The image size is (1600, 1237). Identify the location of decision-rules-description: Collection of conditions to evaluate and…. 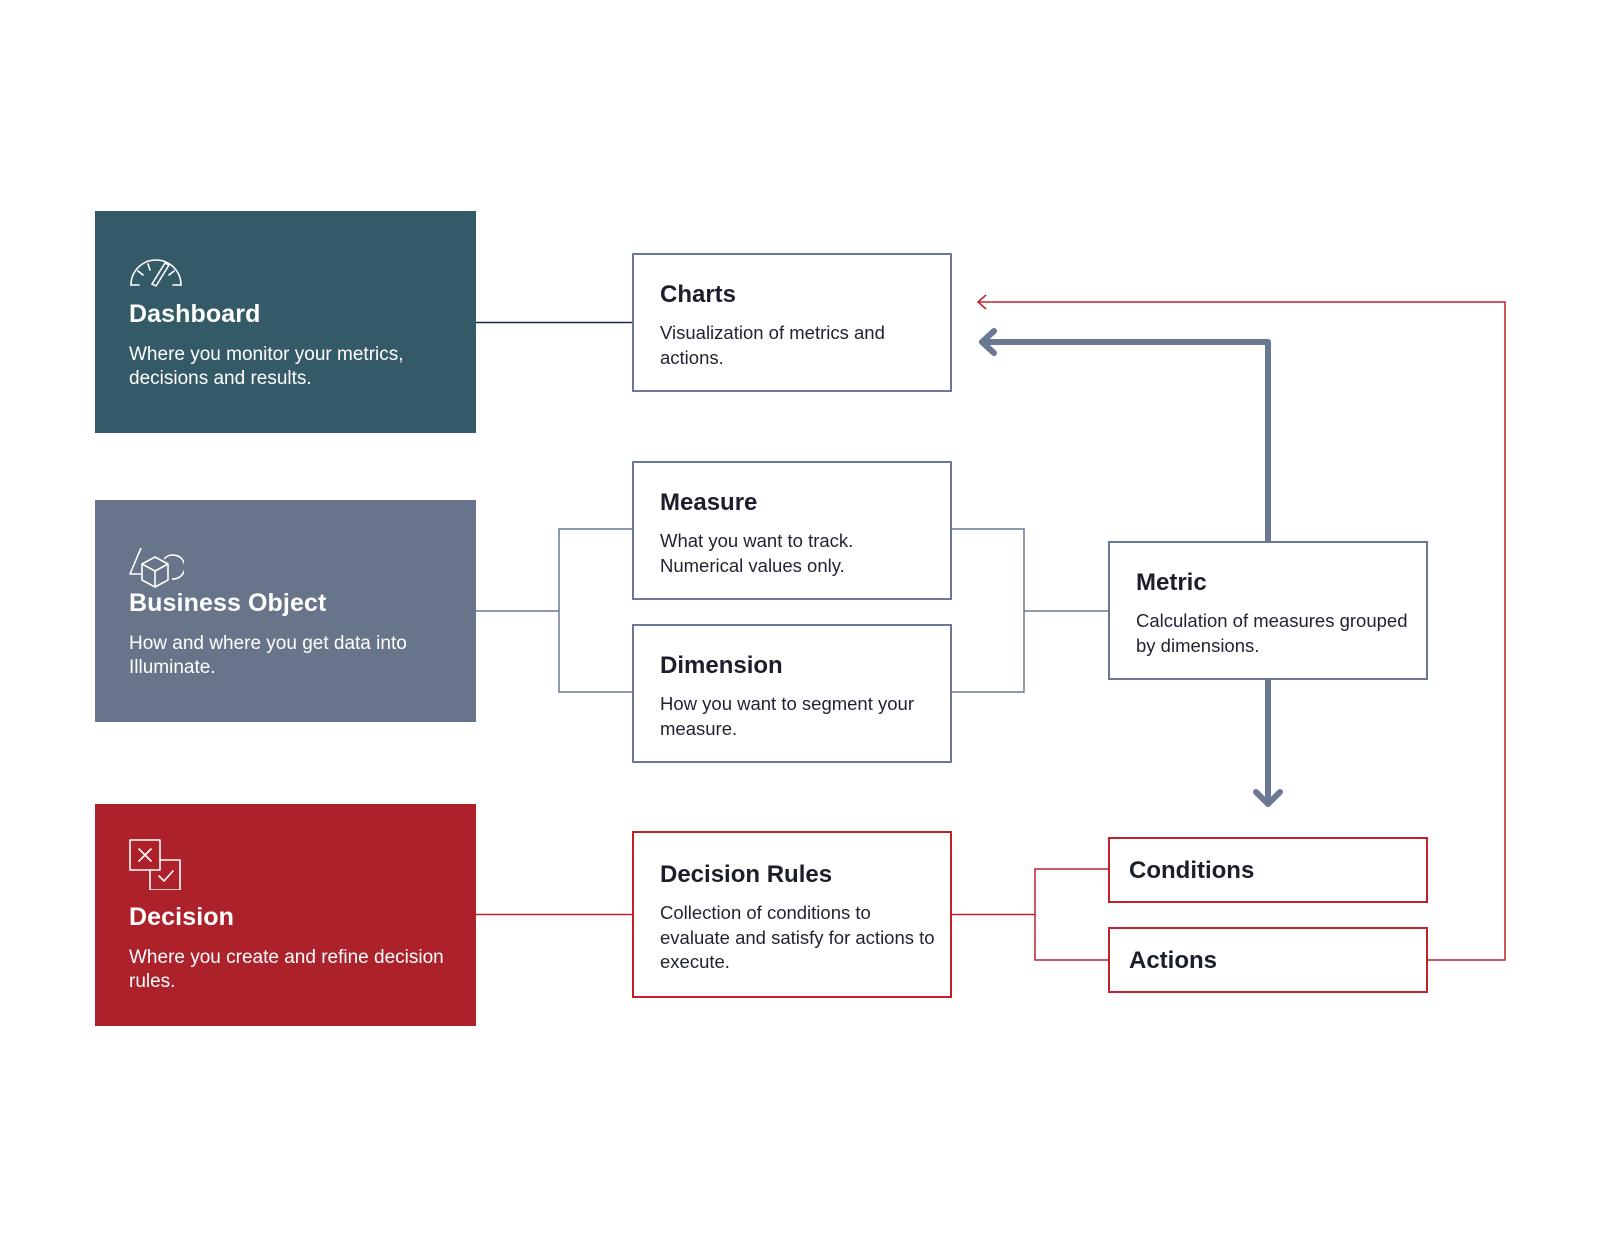
(797, 937).